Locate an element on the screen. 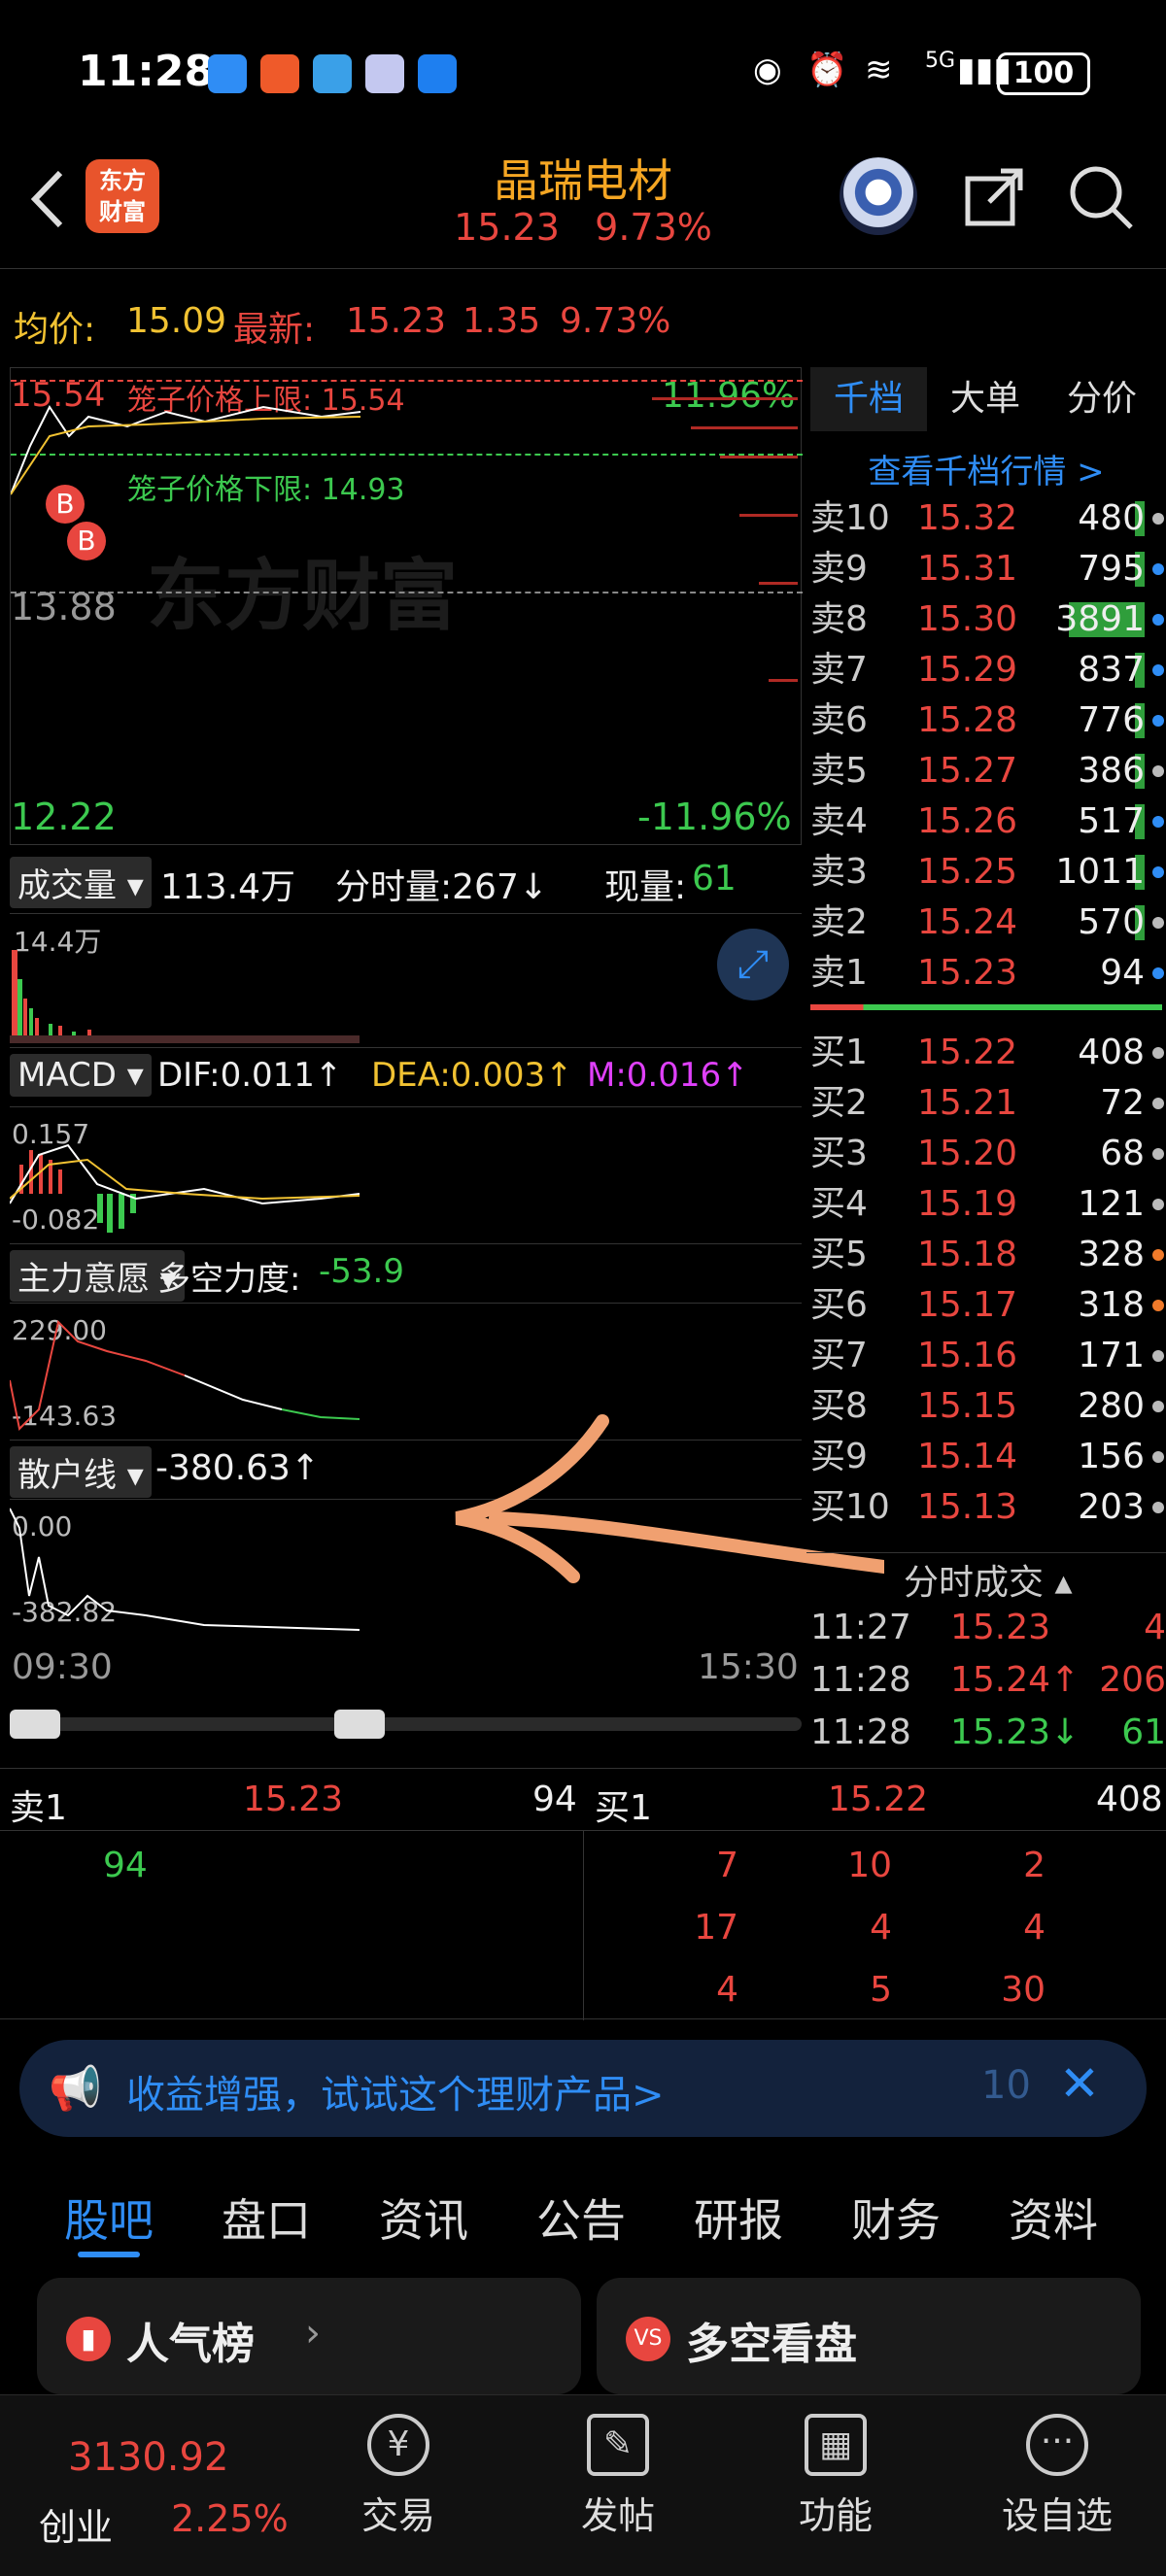  trade-time: 11:28 is located at coordinates (860, 1732).